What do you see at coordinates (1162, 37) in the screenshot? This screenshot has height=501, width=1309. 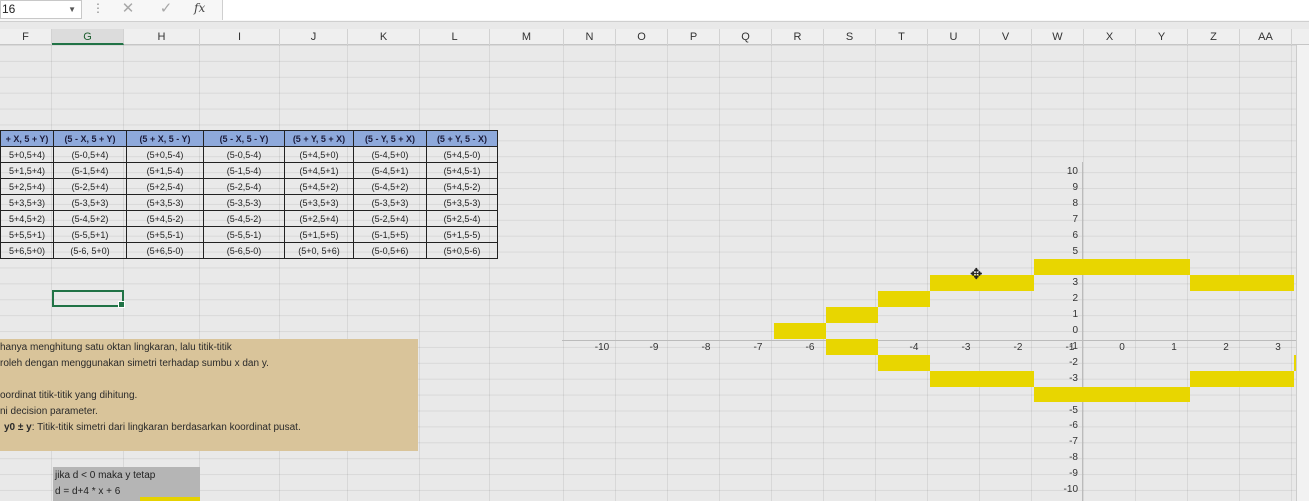 I see `column-header-y: Y` at bounding box center [1162, 37].